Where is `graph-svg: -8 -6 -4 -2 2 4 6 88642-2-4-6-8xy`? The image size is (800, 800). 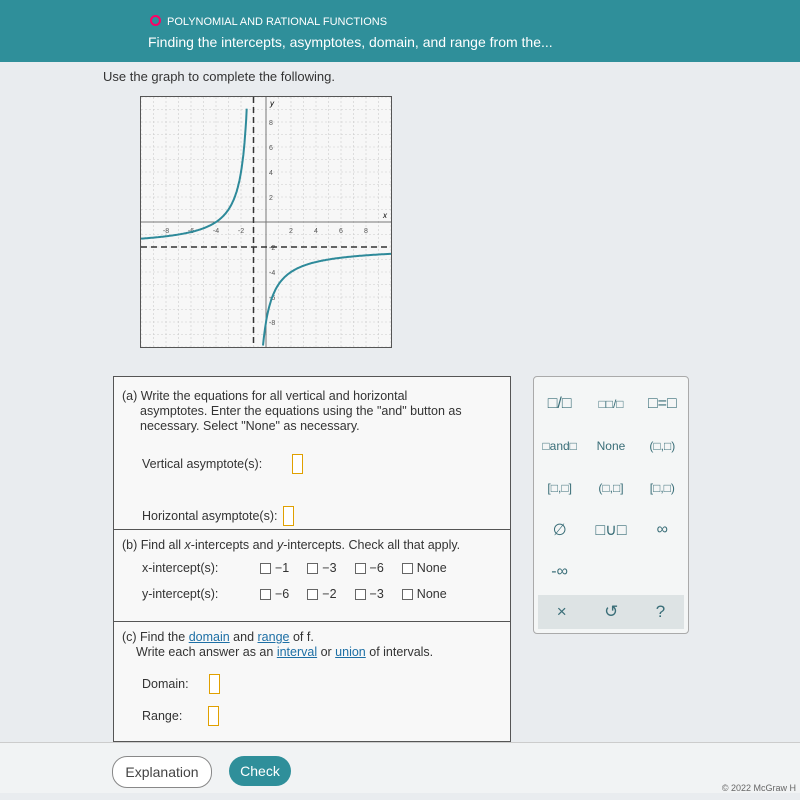 graph-svg: -8 -6 -4 -2 2 4 6 88642-2-4-6-8xy is located at coordinates (266, 222).